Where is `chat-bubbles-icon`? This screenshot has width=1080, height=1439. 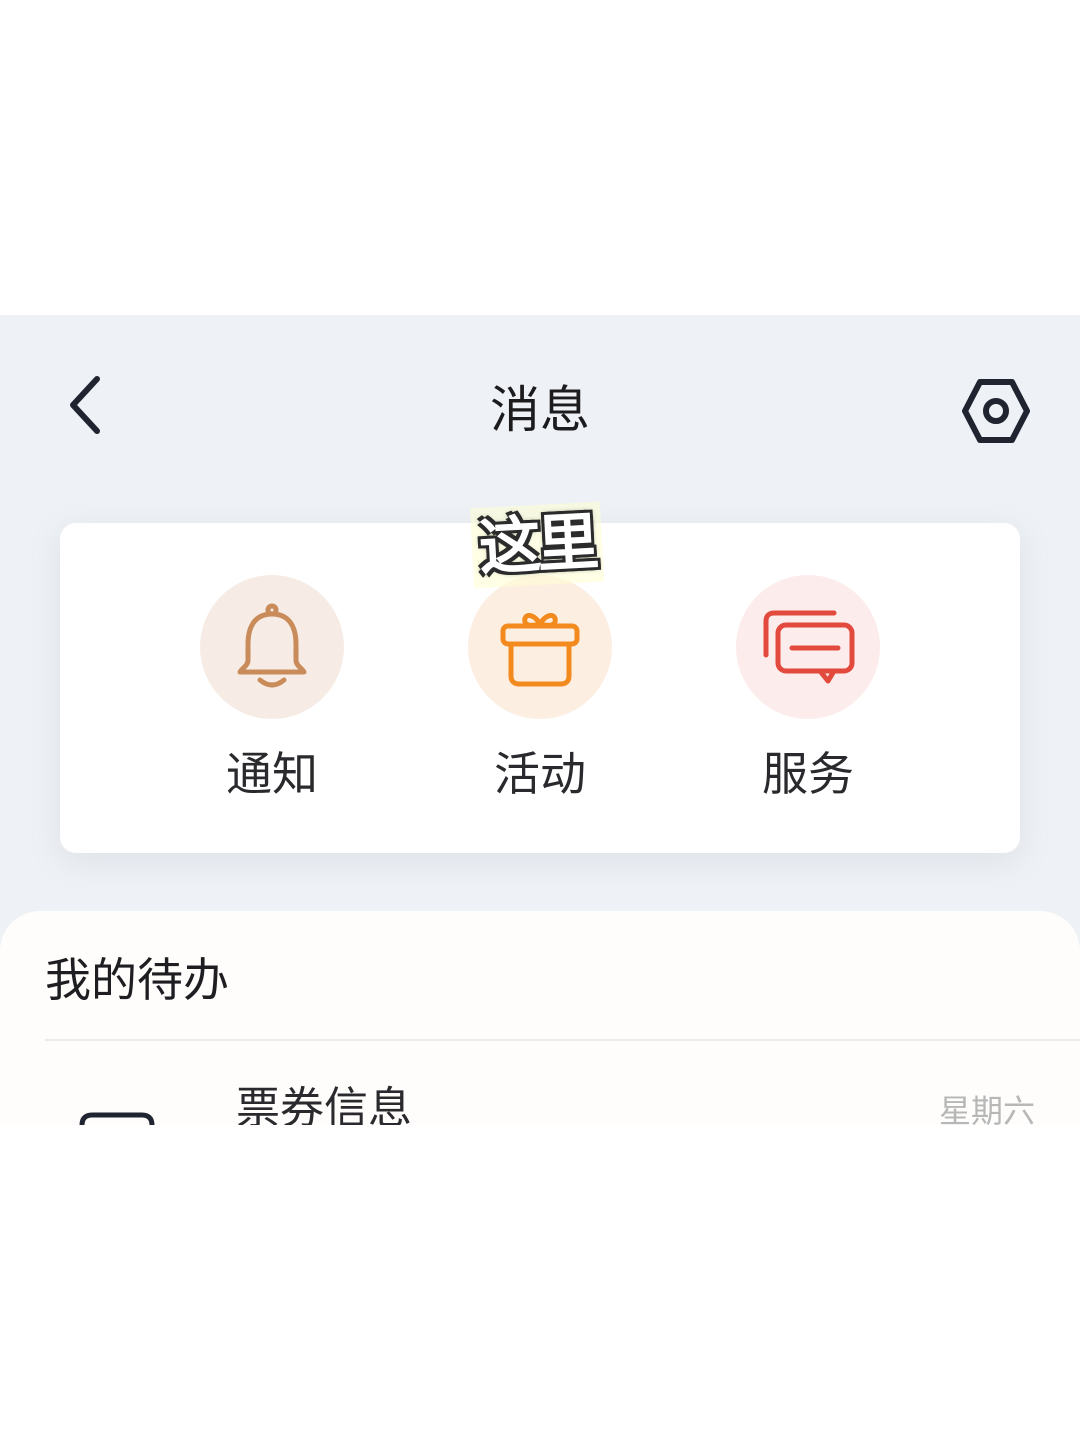 chat-bubbles-icon is located at coordinates (809, 647).